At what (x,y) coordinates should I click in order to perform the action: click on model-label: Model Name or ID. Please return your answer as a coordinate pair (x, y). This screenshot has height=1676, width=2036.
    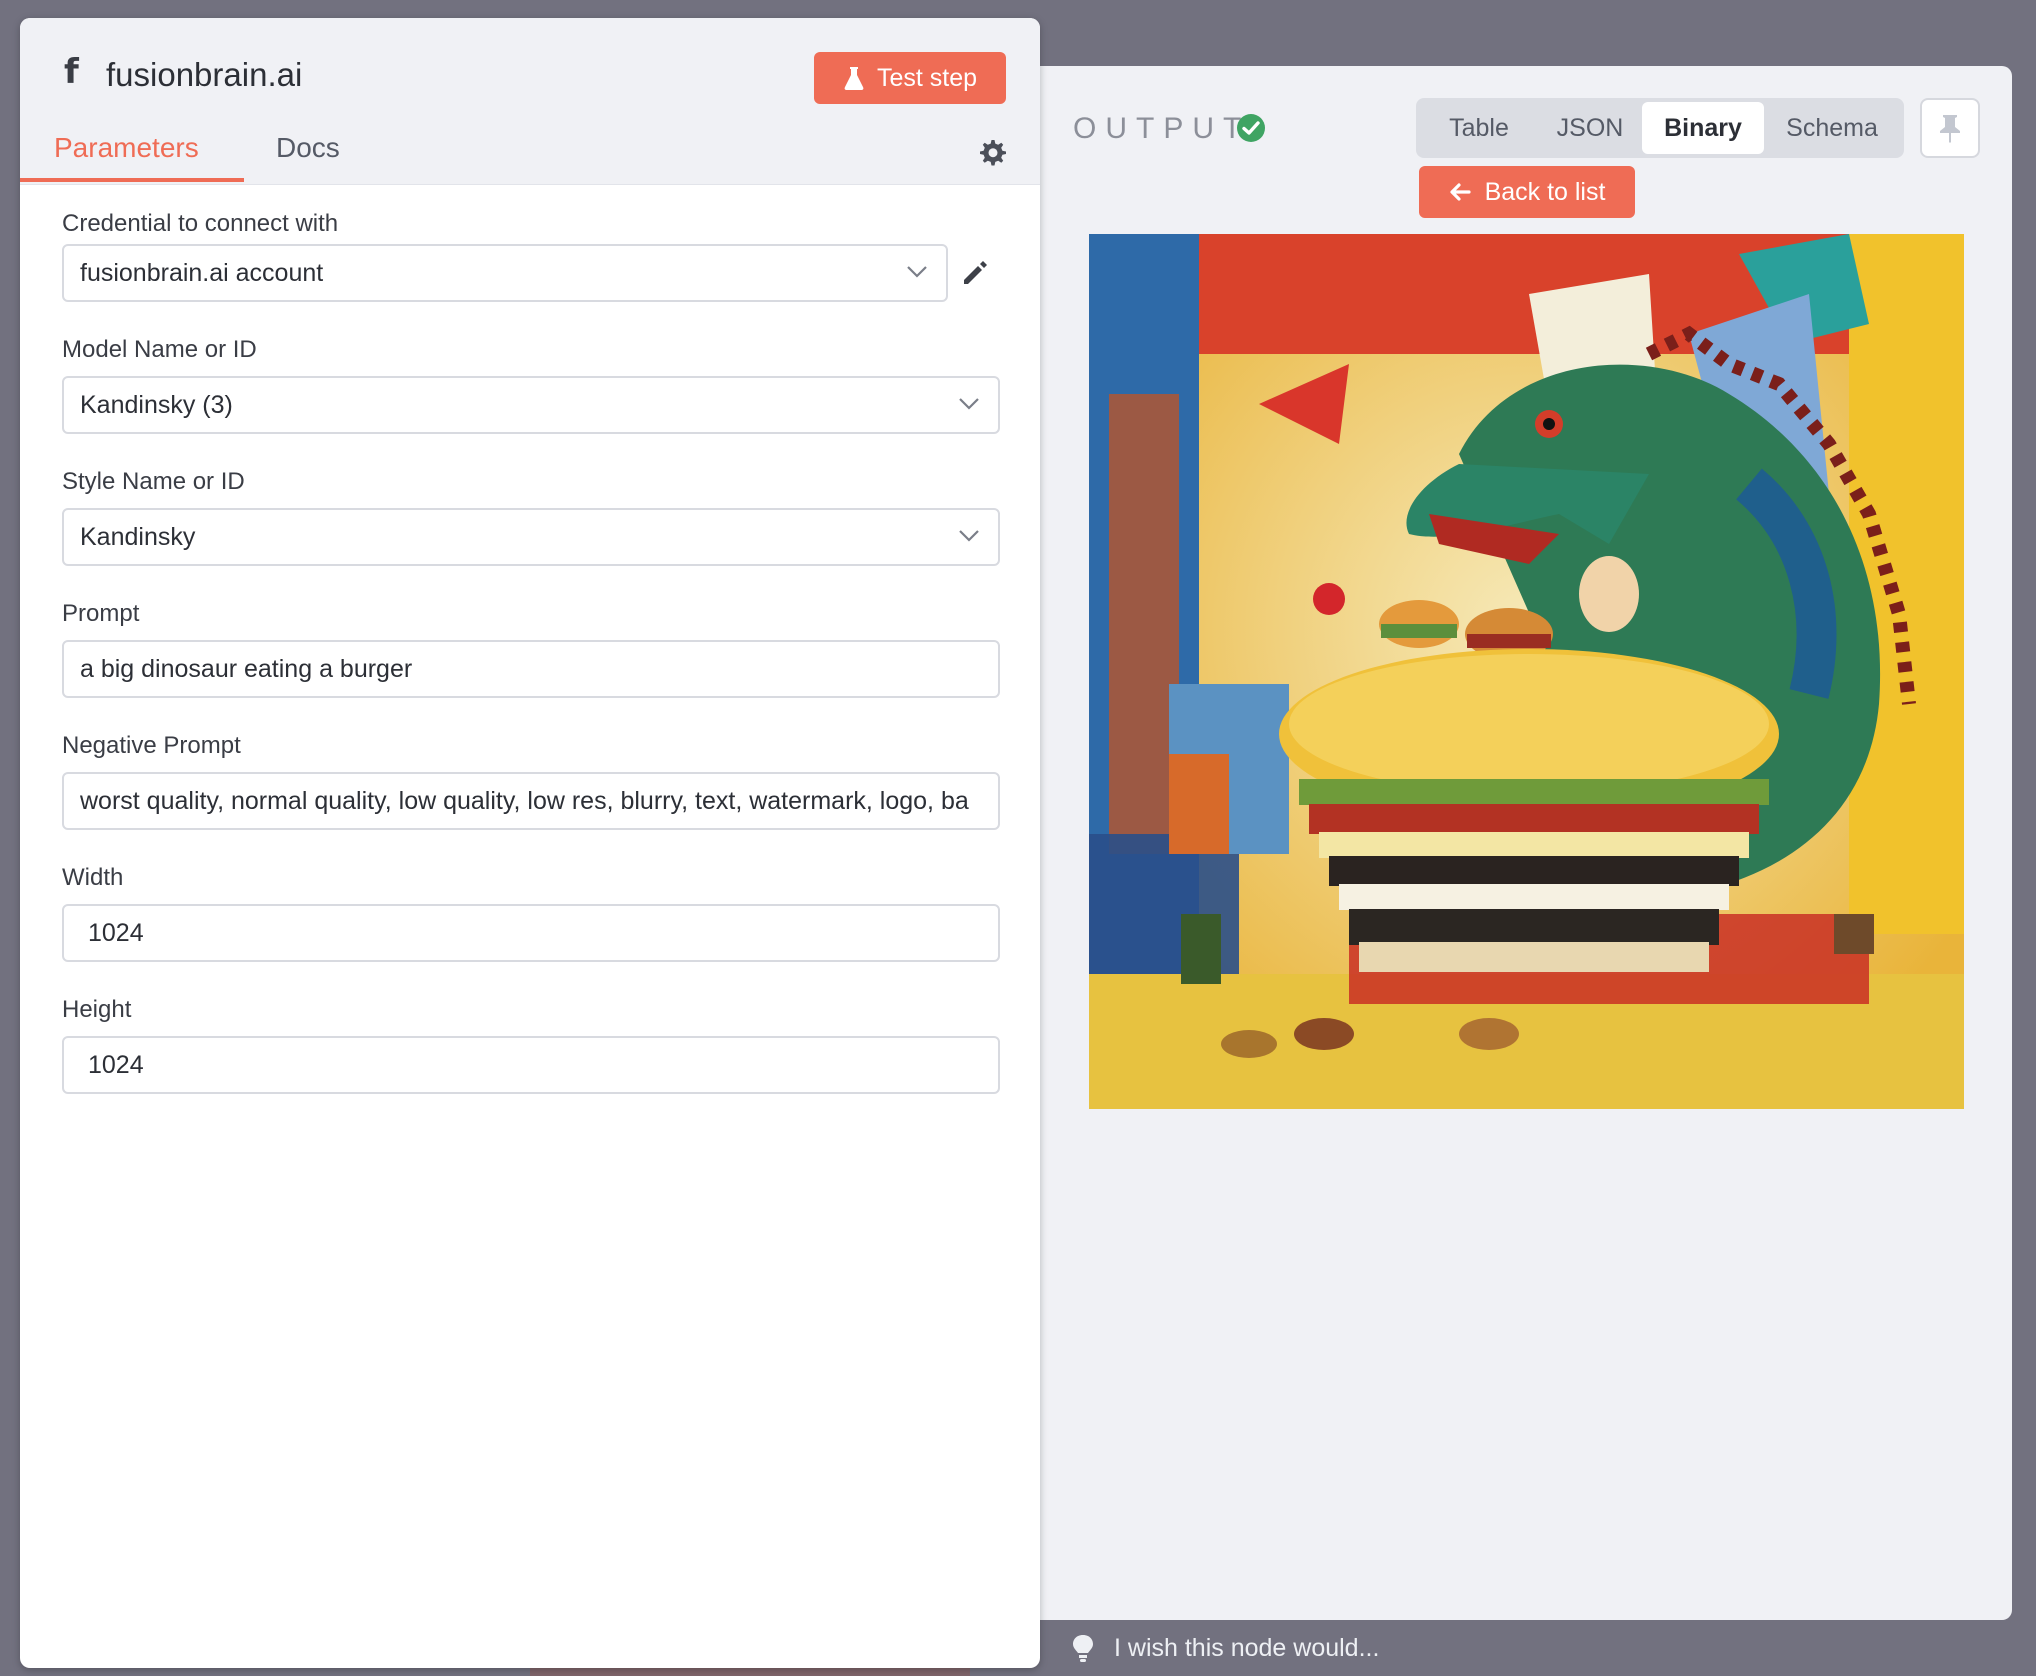
    Looking at the image, I should click on (159, 349).